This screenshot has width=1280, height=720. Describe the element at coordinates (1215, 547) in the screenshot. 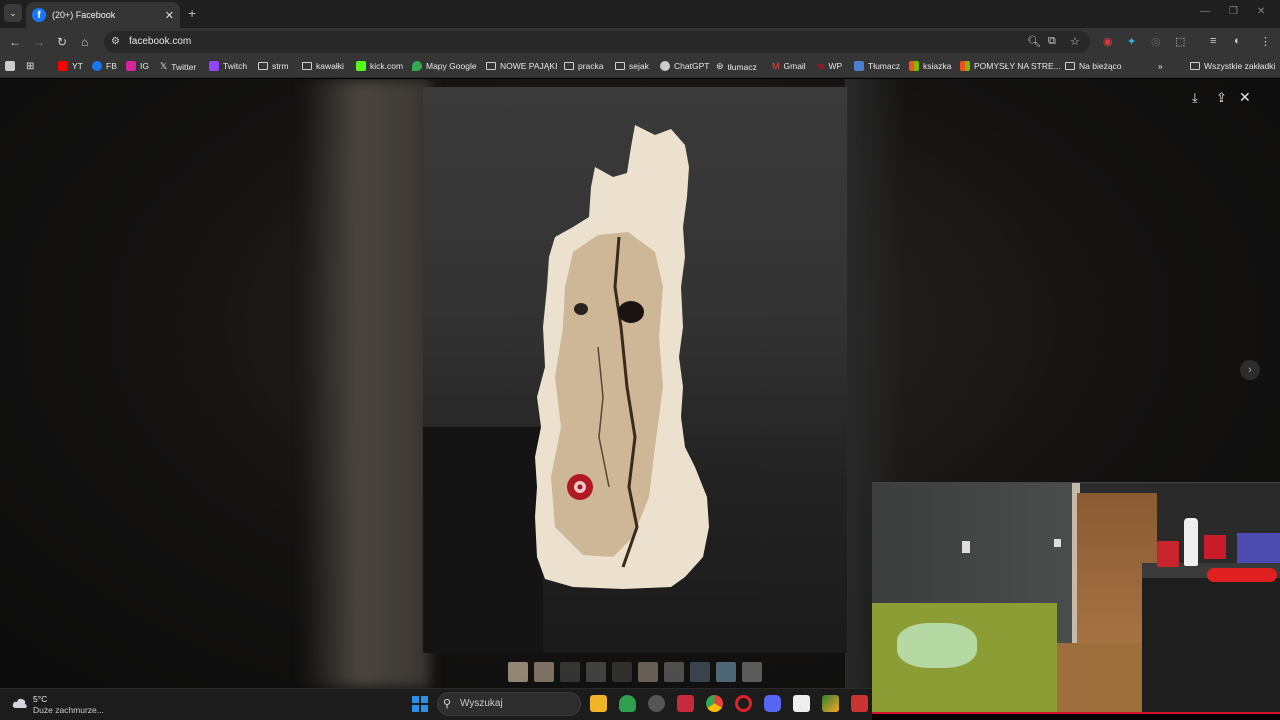

I see `red-box` at that location.